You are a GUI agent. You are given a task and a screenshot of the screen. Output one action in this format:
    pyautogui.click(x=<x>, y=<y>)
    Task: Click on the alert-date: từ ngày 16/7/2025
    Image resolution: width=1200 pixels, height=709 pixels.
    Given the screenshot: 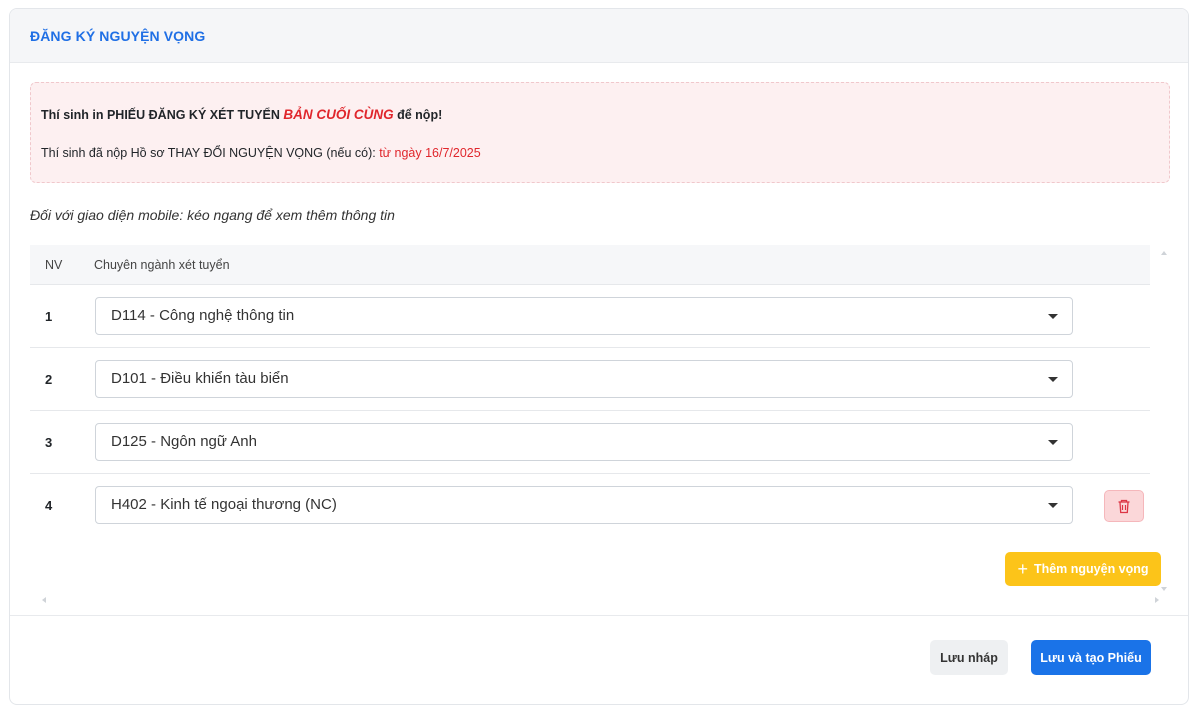 What is the action you would take?
    pyautogui.click(x=430, y=153)
    